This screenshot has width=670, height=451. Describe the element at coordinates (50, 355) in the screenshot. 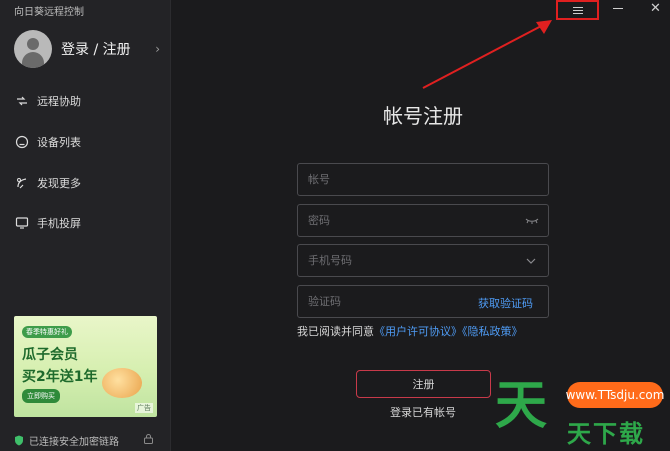

I see `promo-title: 瓜子会员` at that location.